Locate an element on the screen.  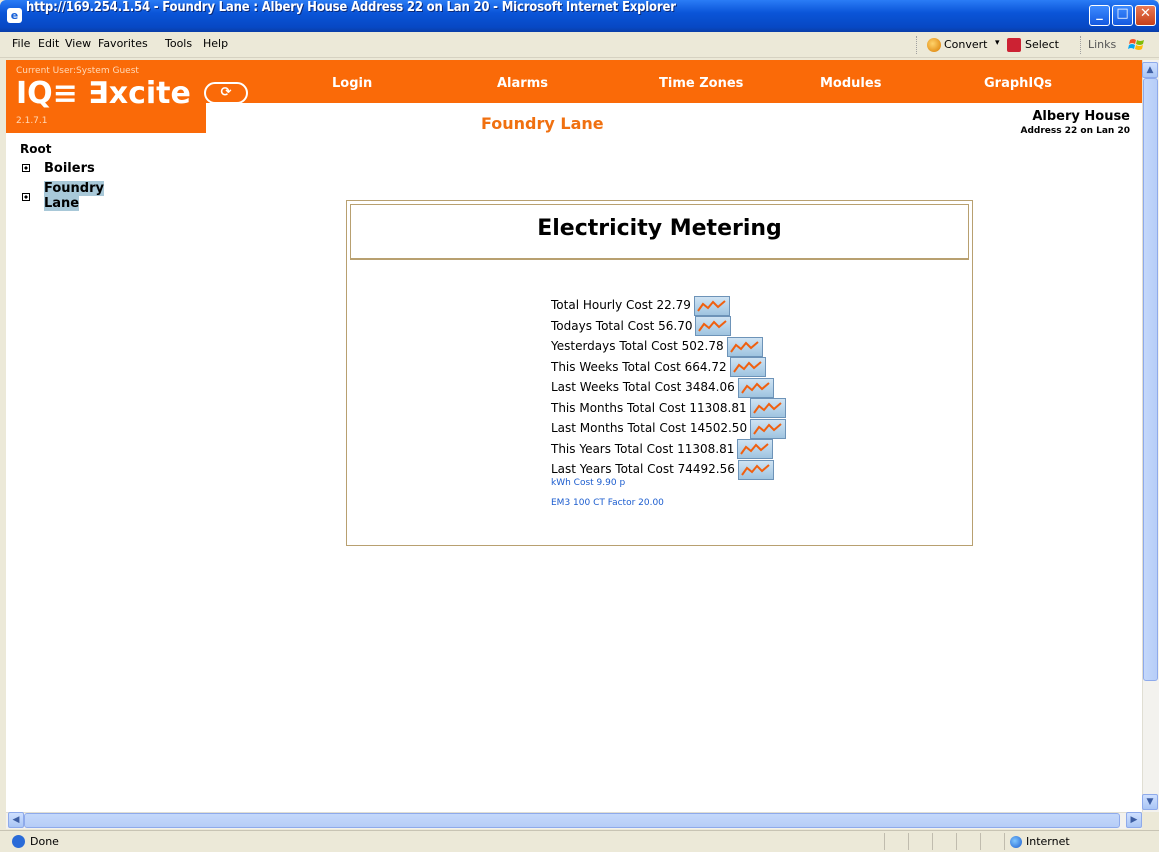
nav-graphiqs: GraphIQs is located at coordinates (1018, 83).